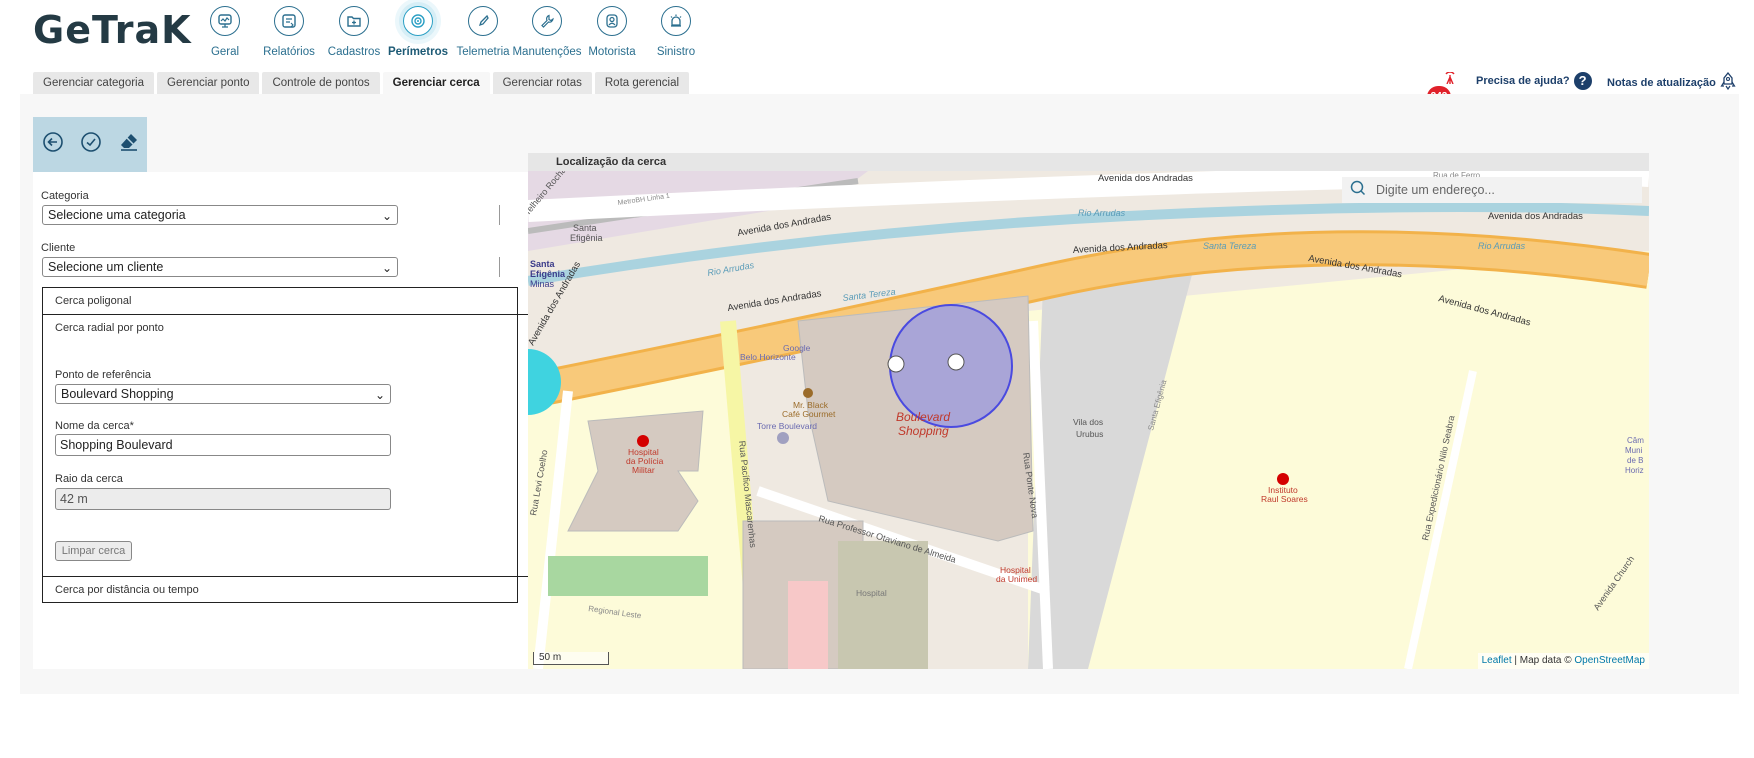  I want to click on client-select: Selecione um cliente ⌄, so click(220, 267).